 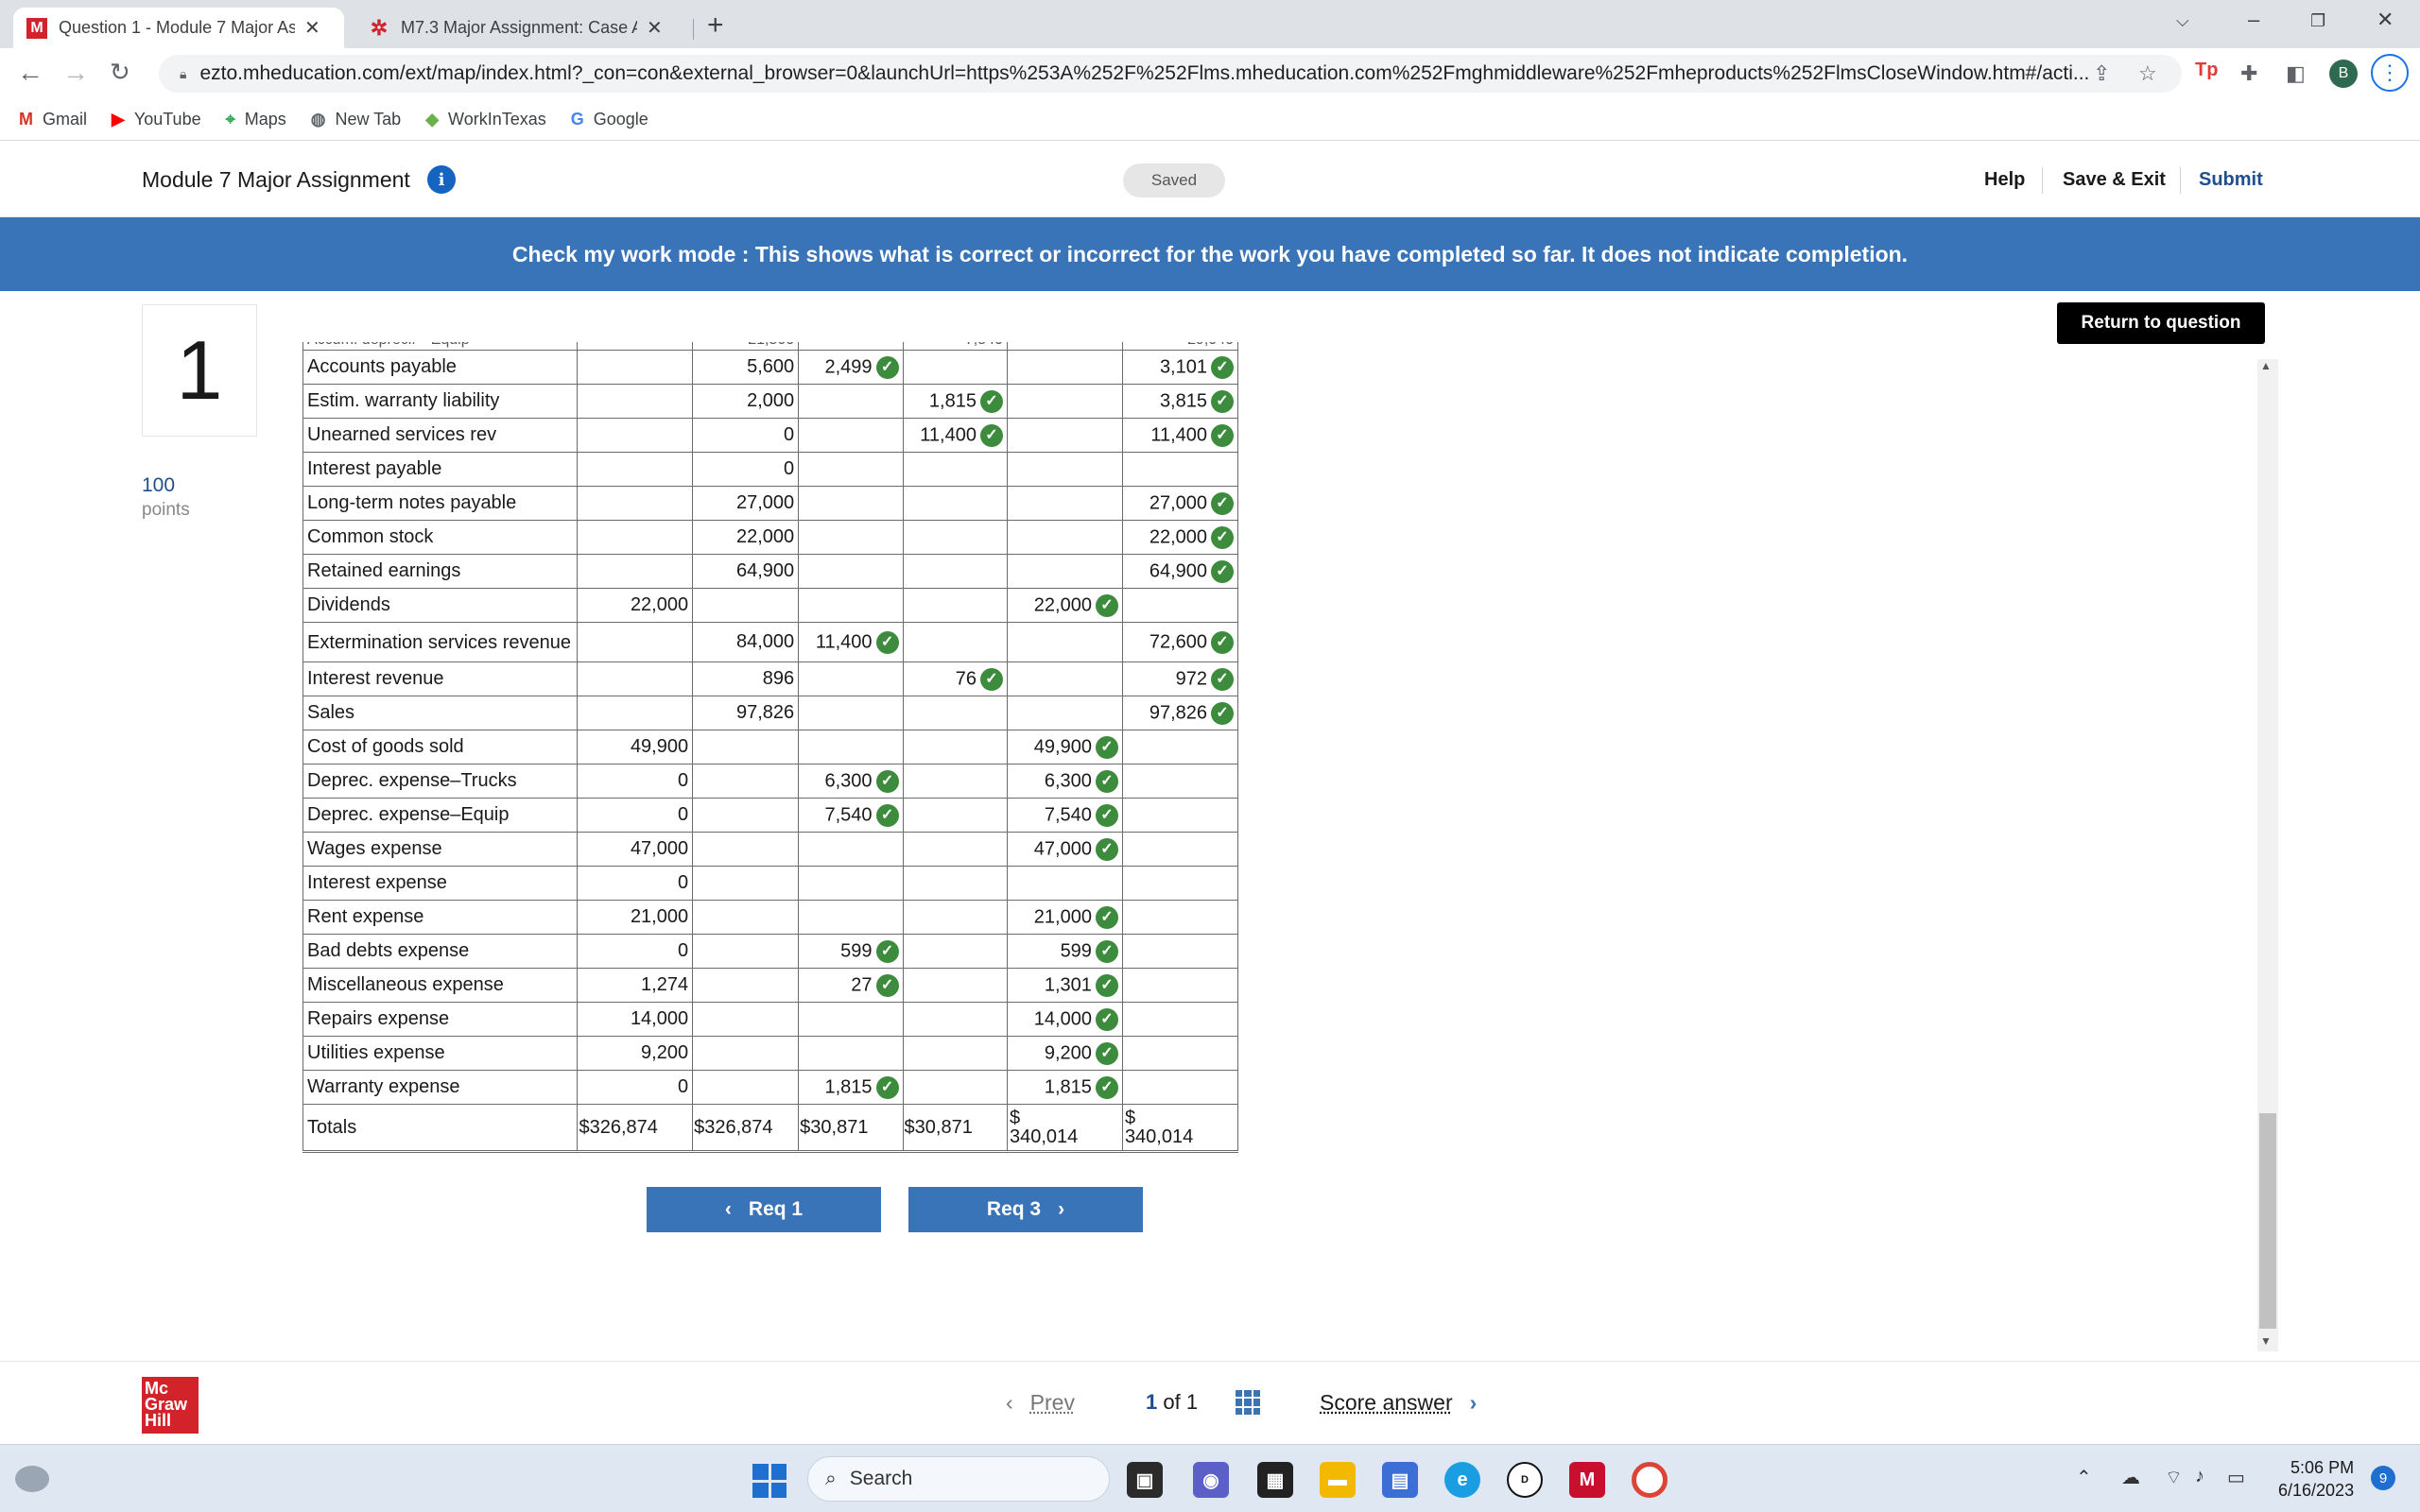 I want to click on help-link: Help, so click(x=2005, y=180).